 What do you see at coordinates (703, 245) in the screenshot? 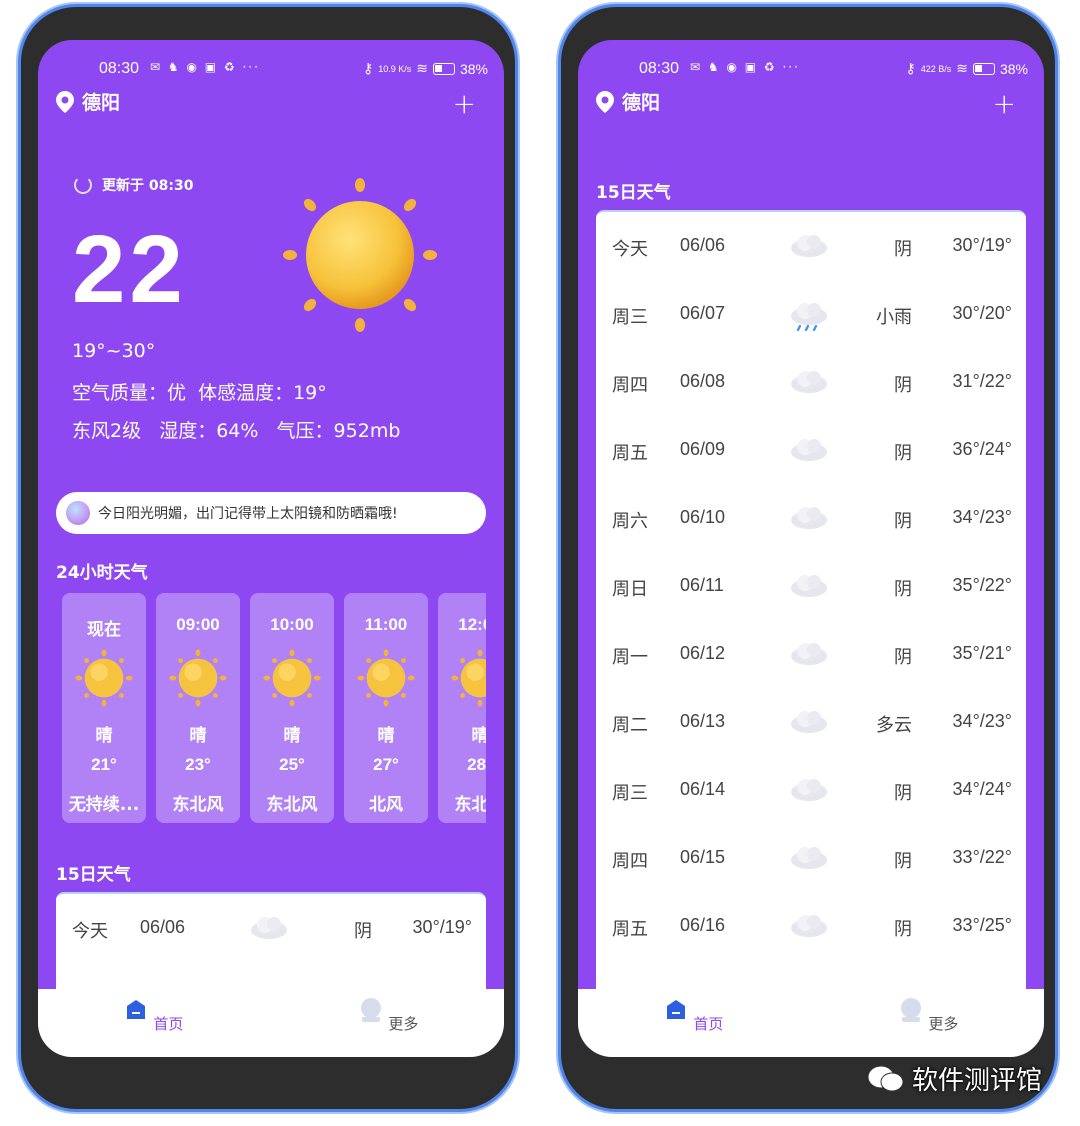
I see `day-date: 06/06` at bounding box center [703, 245].